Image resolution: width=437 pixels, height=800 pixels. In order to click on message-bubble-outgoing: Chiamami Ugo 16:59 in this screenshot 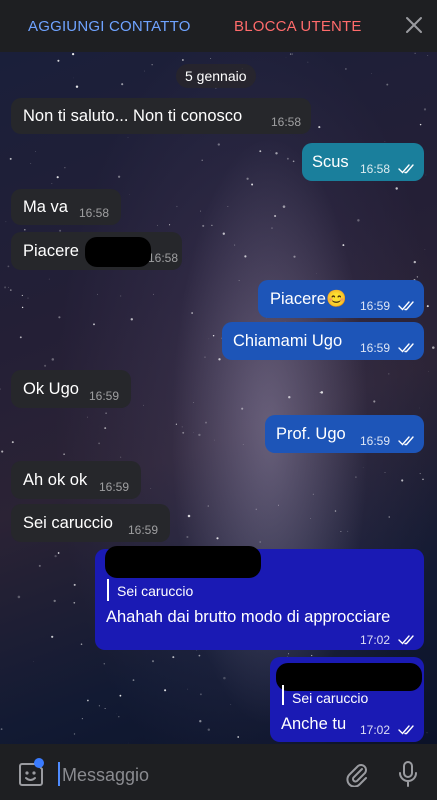, I will do `click(323, 341)`.